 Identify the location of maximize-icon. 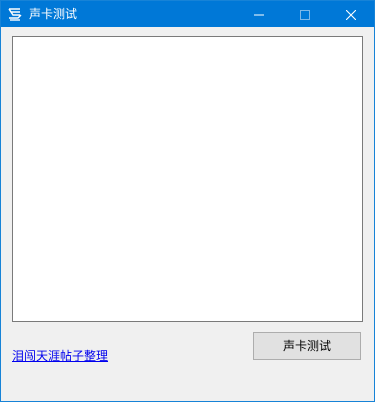
(305, 14).